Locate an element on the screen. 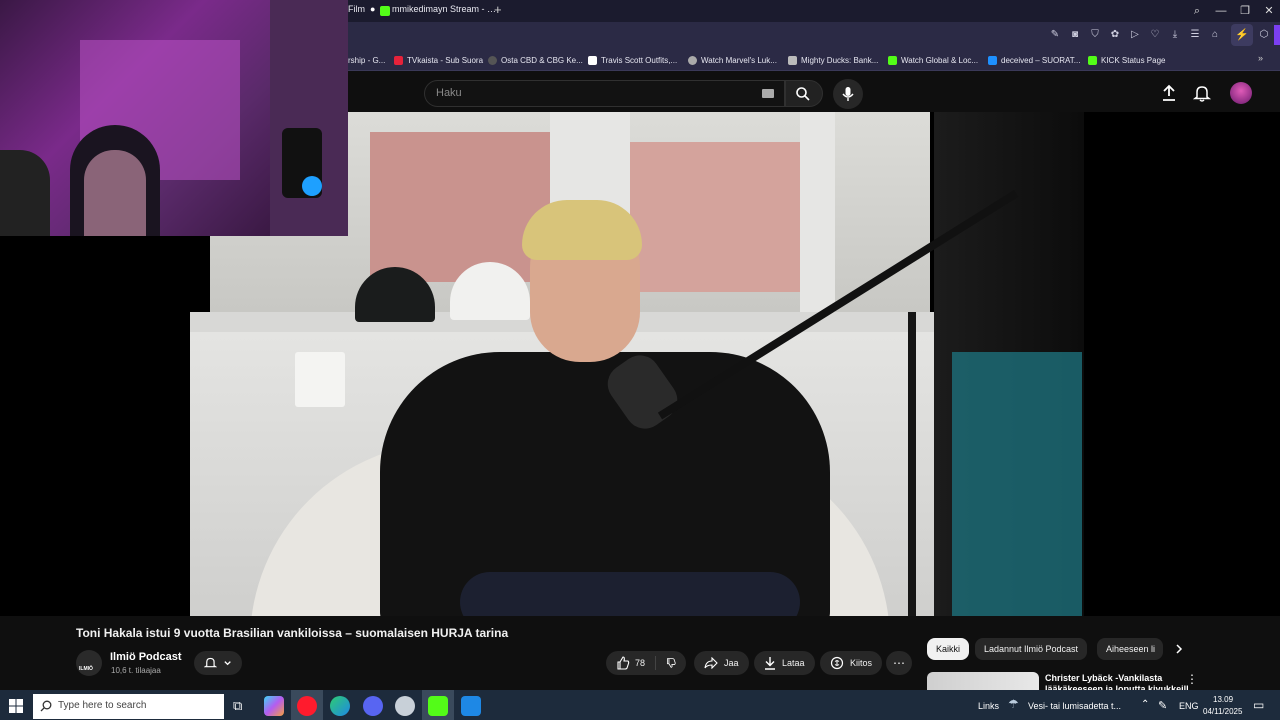 The image size is (1280, 720). chip-channel: Ladannut Ilmiö Podcast is located at coordinates (1031, 649).